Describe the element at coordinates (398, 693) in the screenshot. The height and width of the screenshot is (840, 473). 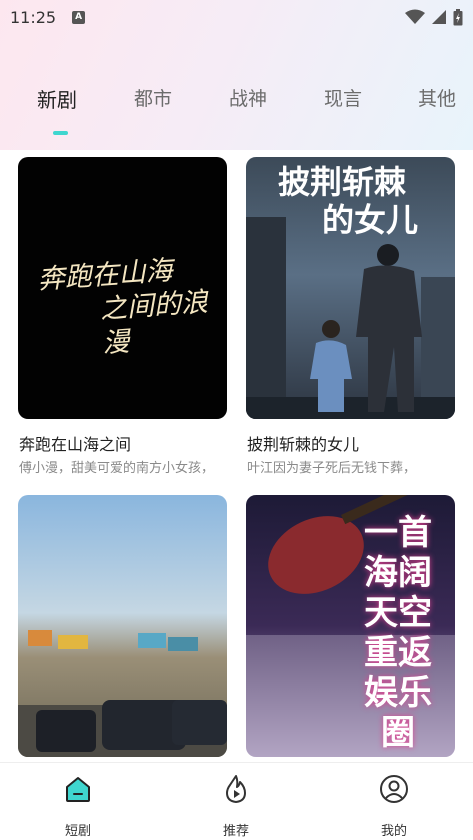
I see `poster-title-line: 重返娱乐圈` at that location.